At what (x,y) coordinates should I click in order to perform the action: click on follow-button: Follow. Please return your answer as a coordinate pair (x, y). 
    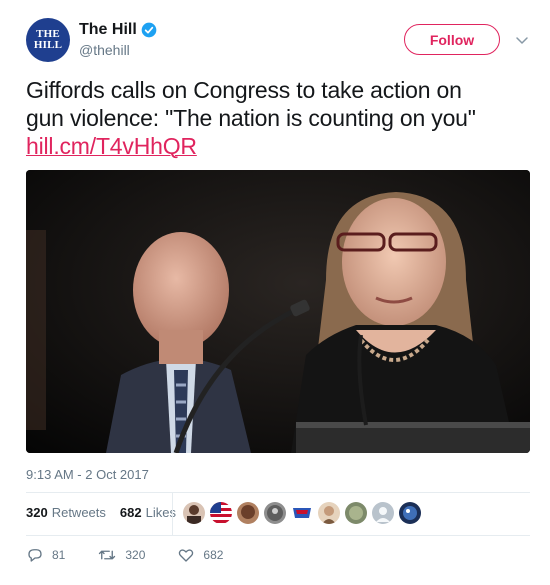
    Looking at the image, I should click on (452, 39).